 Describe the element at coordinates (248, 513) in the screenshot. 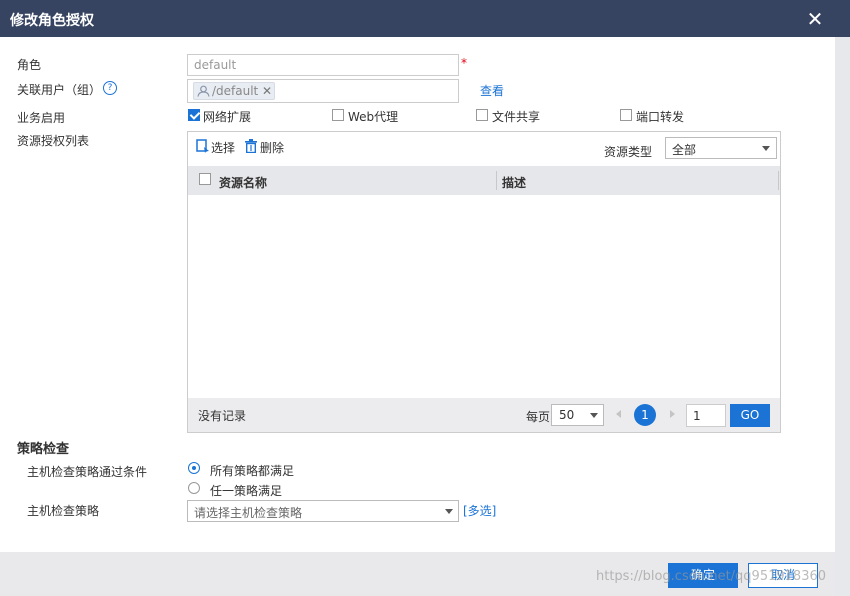

I see `policy-placeholder: 请选择主机检查策略` at that location.